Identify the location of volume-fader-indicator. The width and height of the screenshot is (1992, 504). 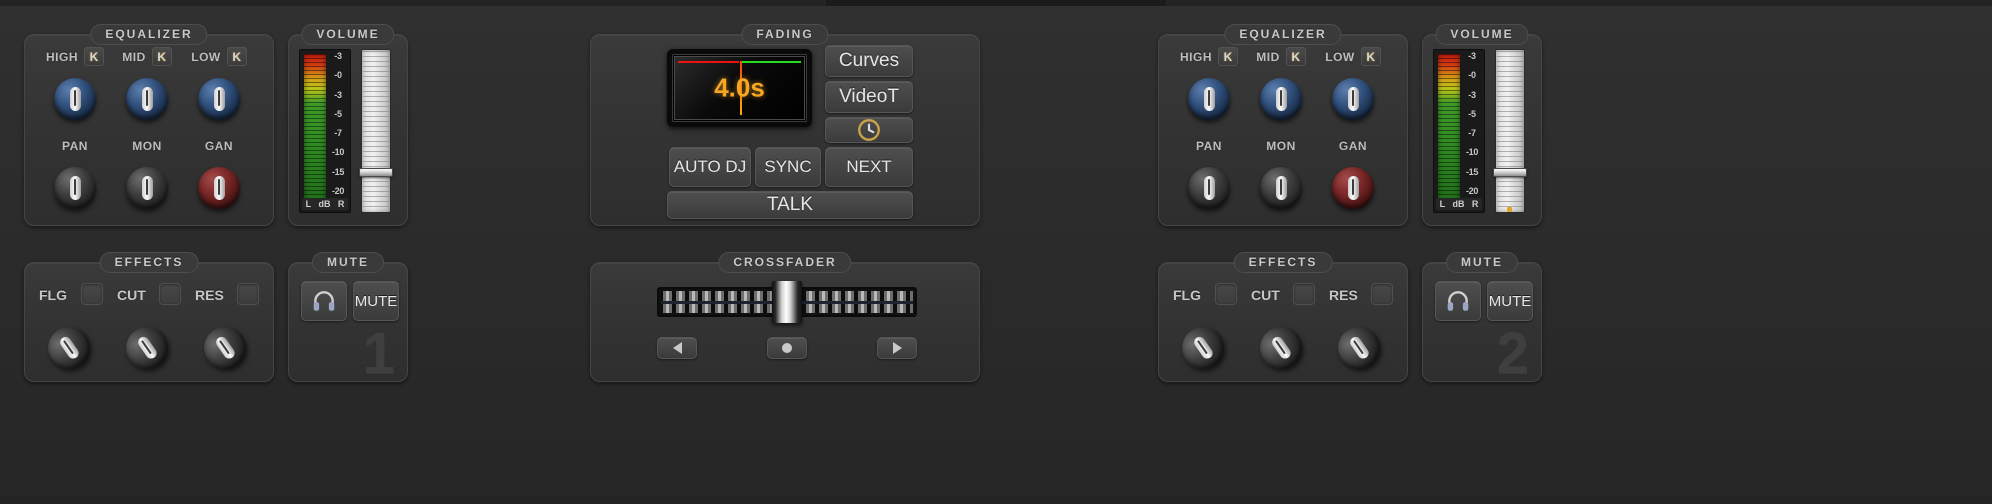
(1509, 209).